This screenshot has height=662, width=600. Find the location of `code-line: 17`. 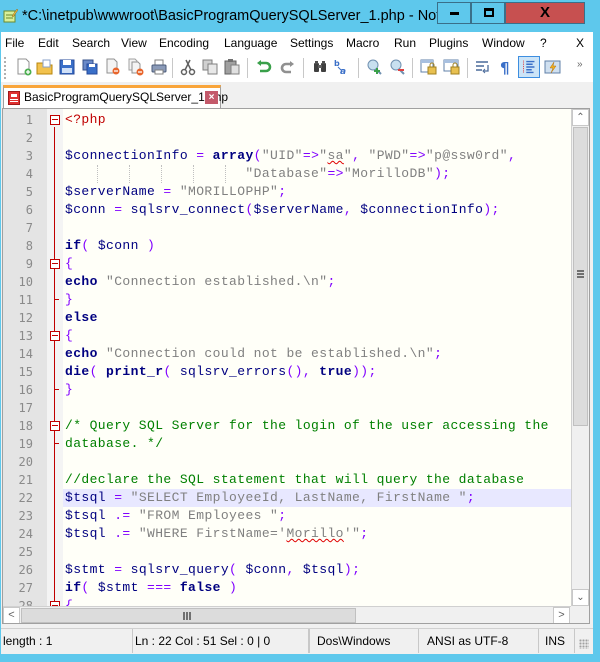

code-line: 17 is located at coordinates (304, 408).